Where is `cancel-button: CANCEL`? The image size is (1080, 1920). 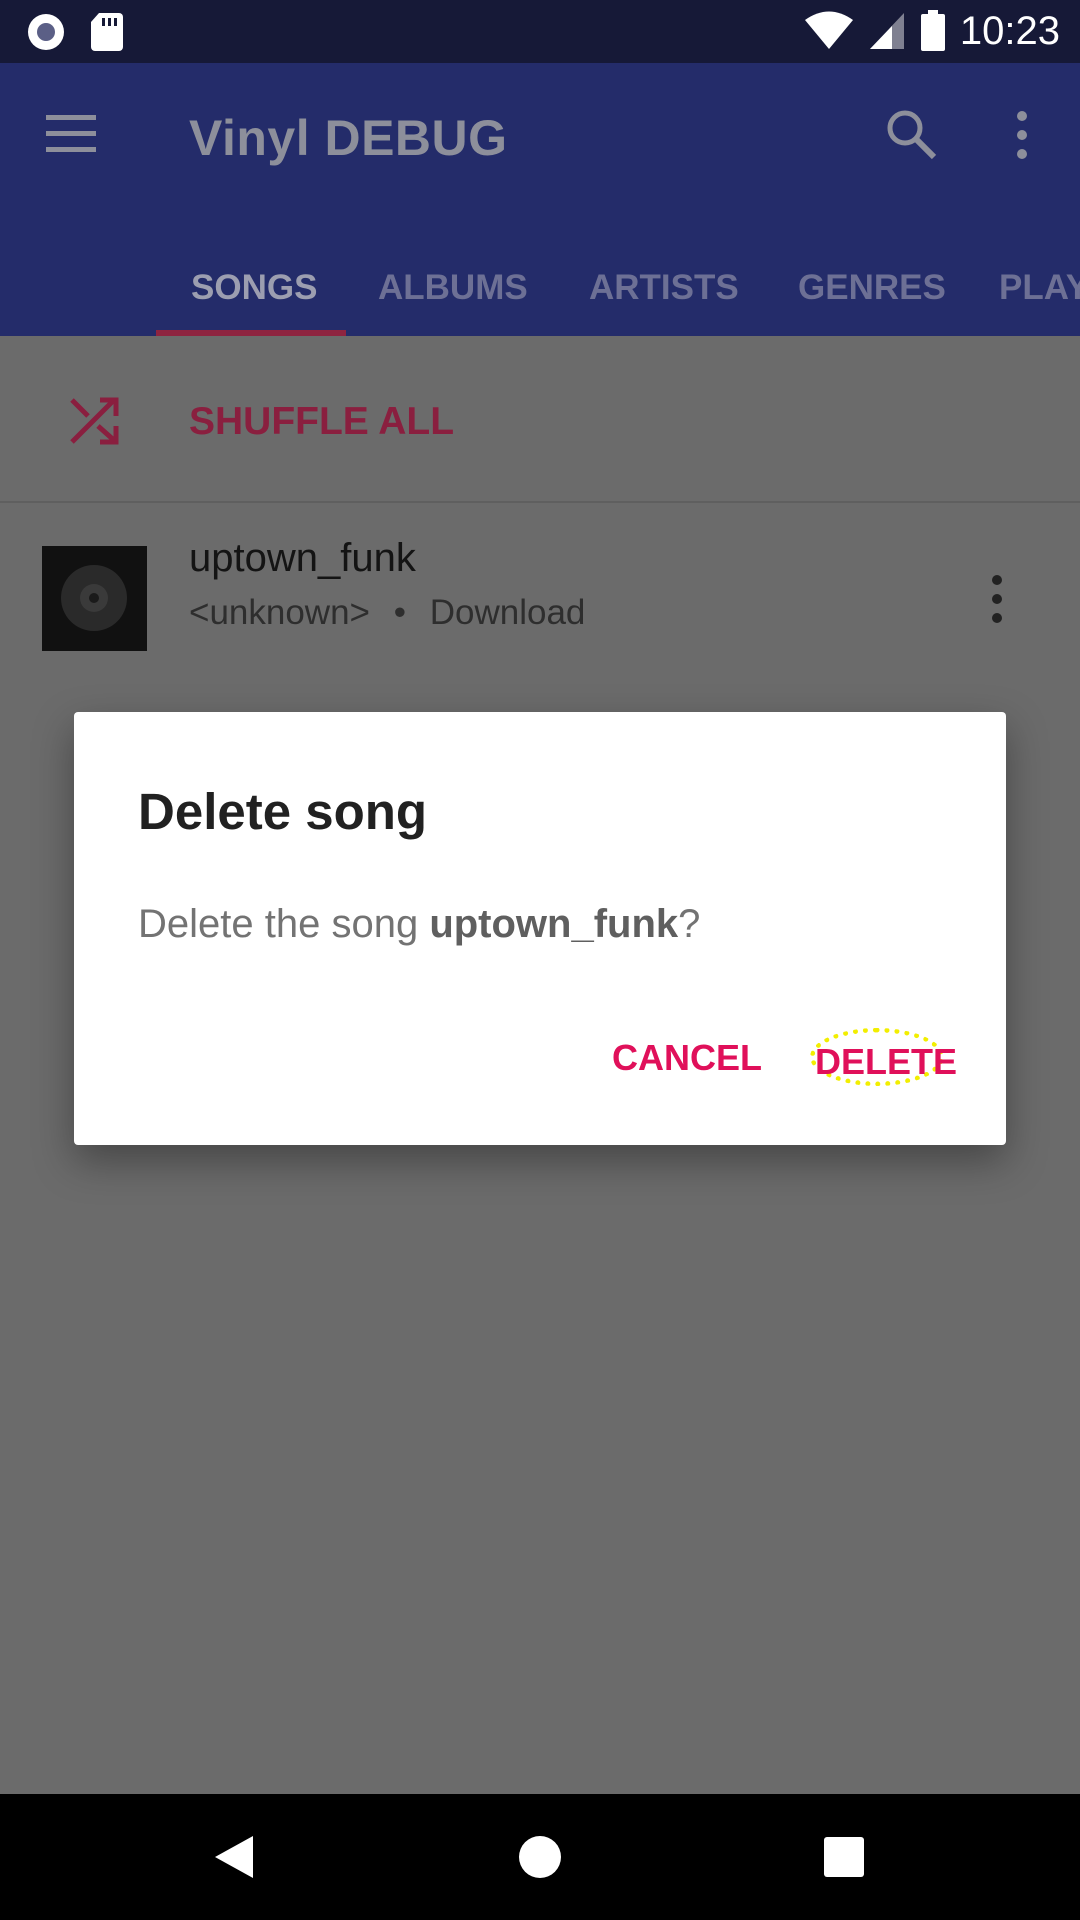
cancel-button: CANCEL is located at coordinates (687, 1058).